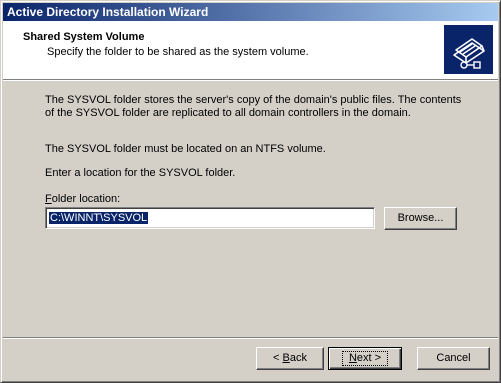 The height and width of the screenshot is (383, 501). What do you see at coordinates (250, 12) in the screenshot?
I see `title-bar: Active Directory Installation Wizard` at bounding box center [250, 12].